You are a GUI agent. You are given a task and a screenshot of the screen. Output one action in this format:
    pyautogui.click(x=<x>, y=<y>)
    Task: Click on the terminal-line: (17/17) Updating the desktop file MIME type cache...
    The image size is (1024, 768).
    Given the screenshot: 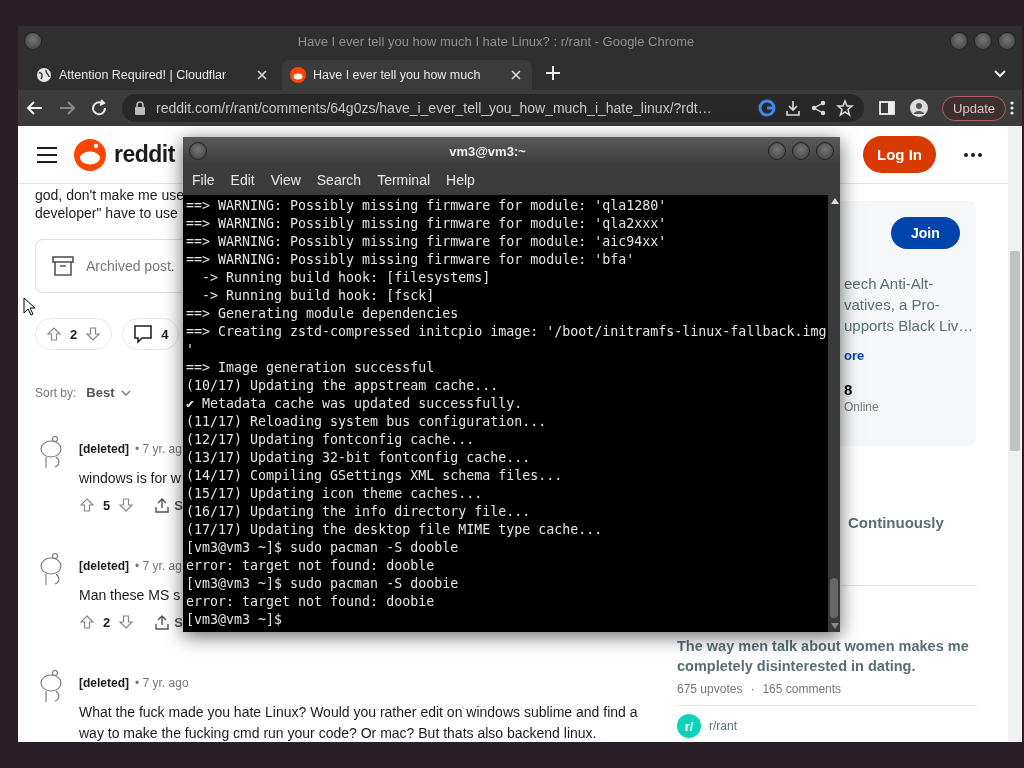 What is the action you would take?
    pyautogui.click(x=394, y=530)
    